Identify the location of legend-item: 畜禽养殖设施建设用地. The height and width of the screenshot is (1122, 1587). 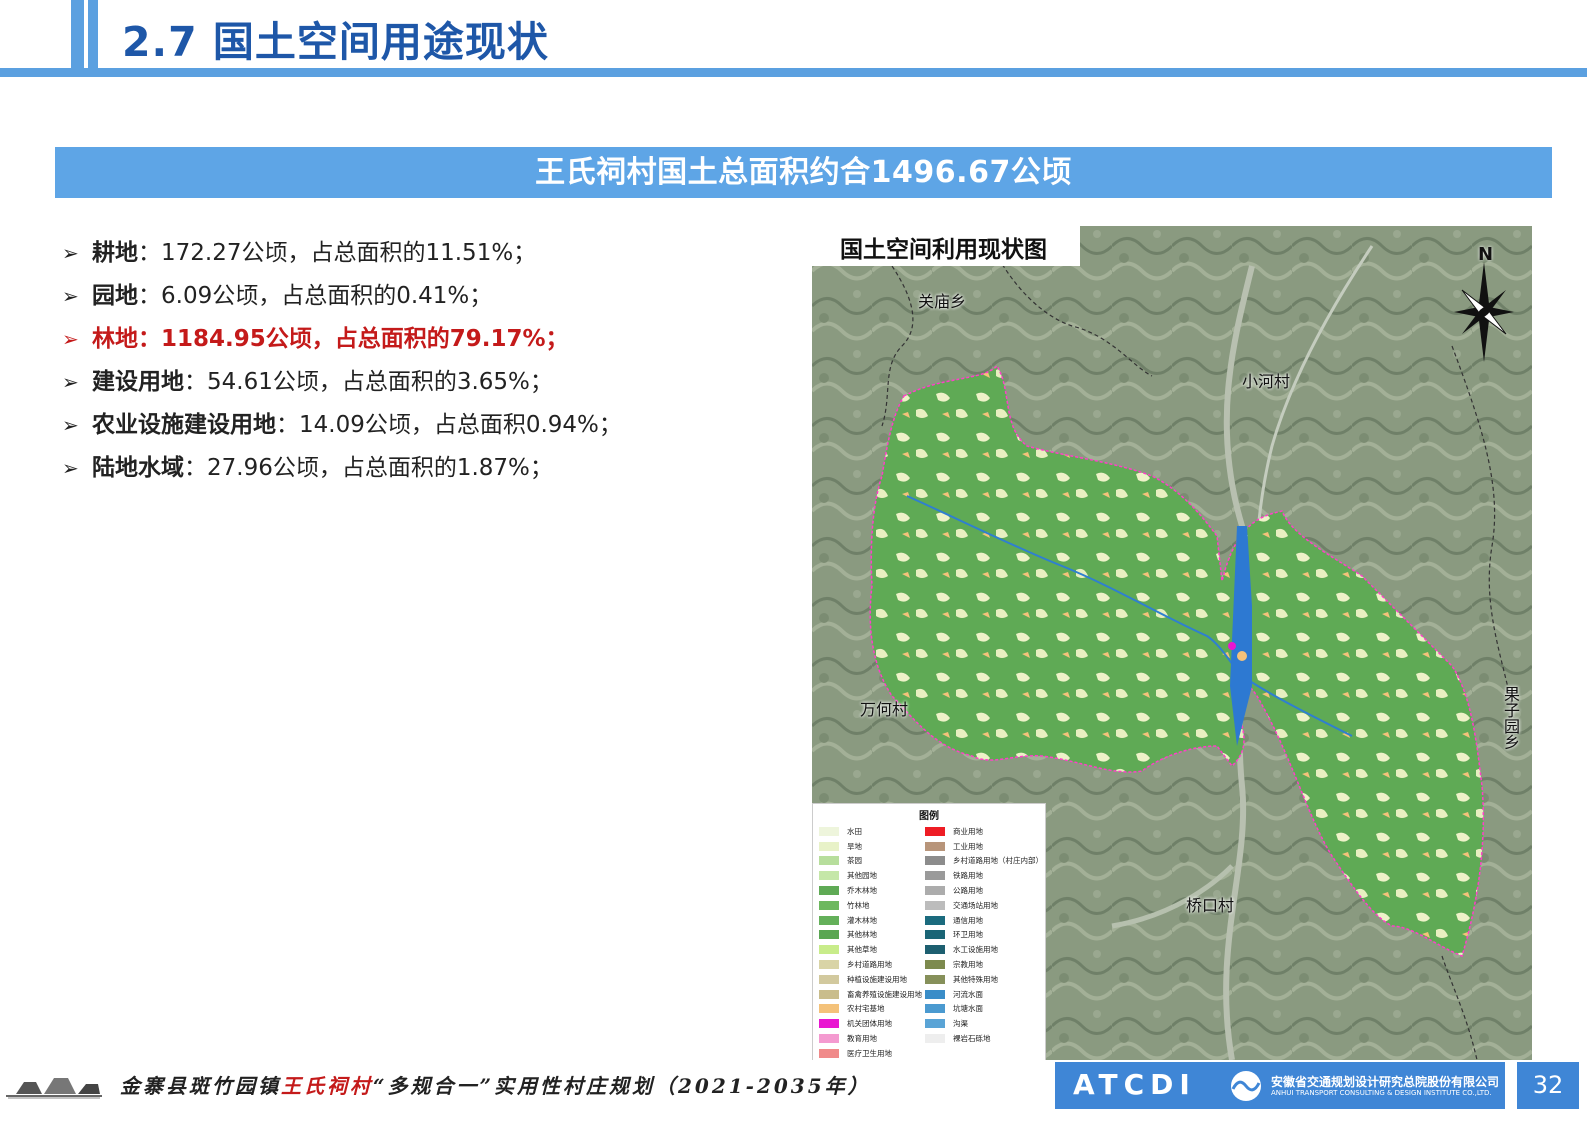
(870, 994).